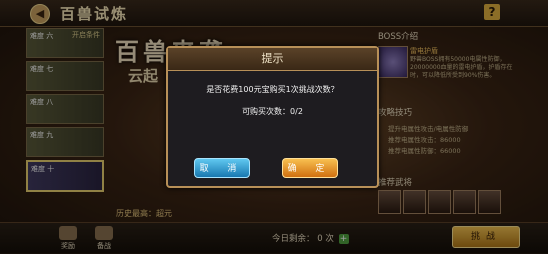 Image resolution: width=548 pixels, height=254 pixels. I want to click on dialog-title: 提示, so click(272, 58).